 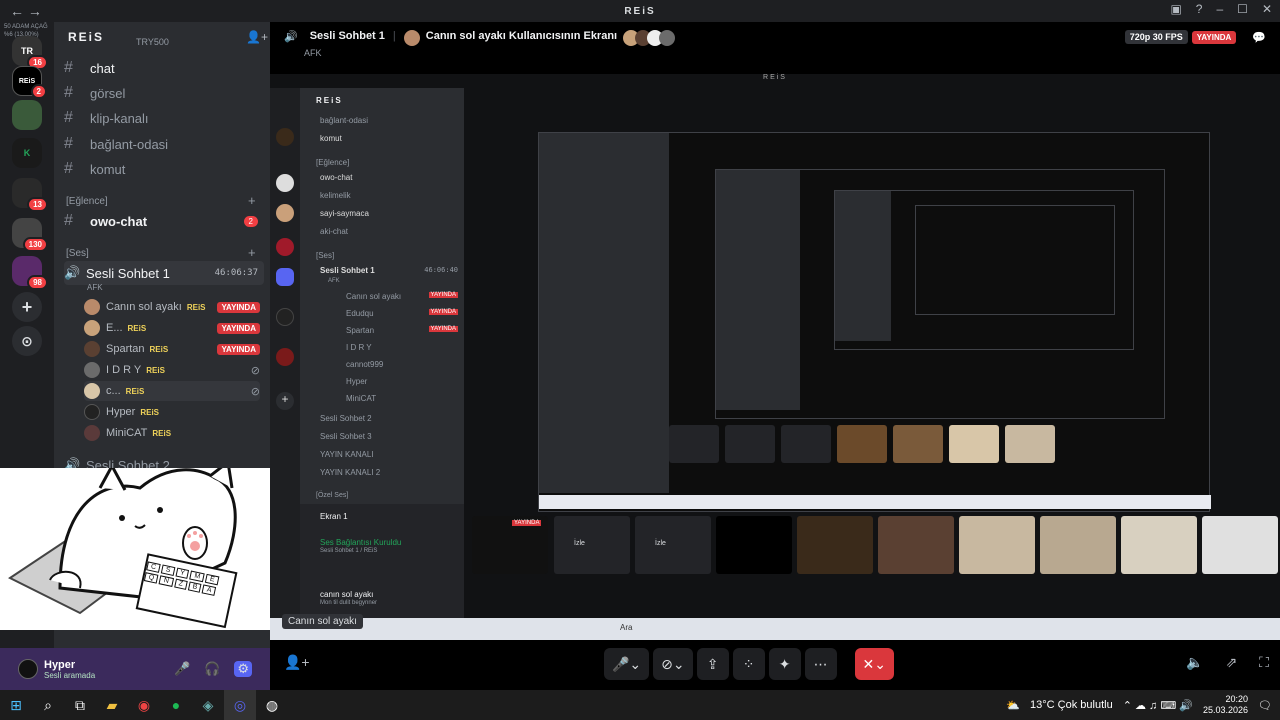 What do you see at coordinates (250, 221) in the screenshot?
I see `unread-badge: 2` at bounding box center [250, 221].